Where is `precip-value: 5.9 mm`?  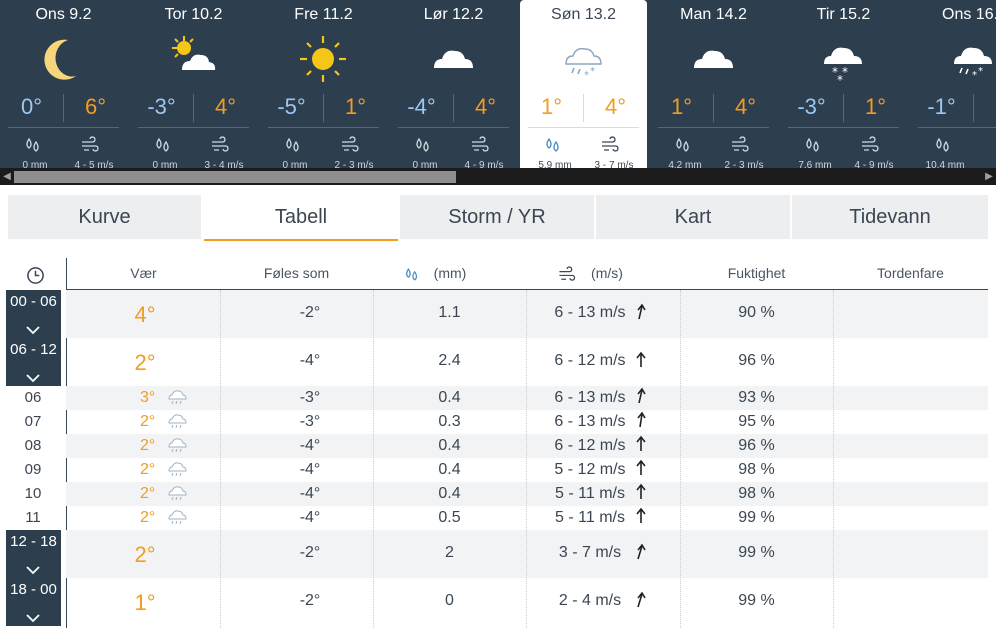
precip-value: 5.9 mm is located at coordinates (555, 164).